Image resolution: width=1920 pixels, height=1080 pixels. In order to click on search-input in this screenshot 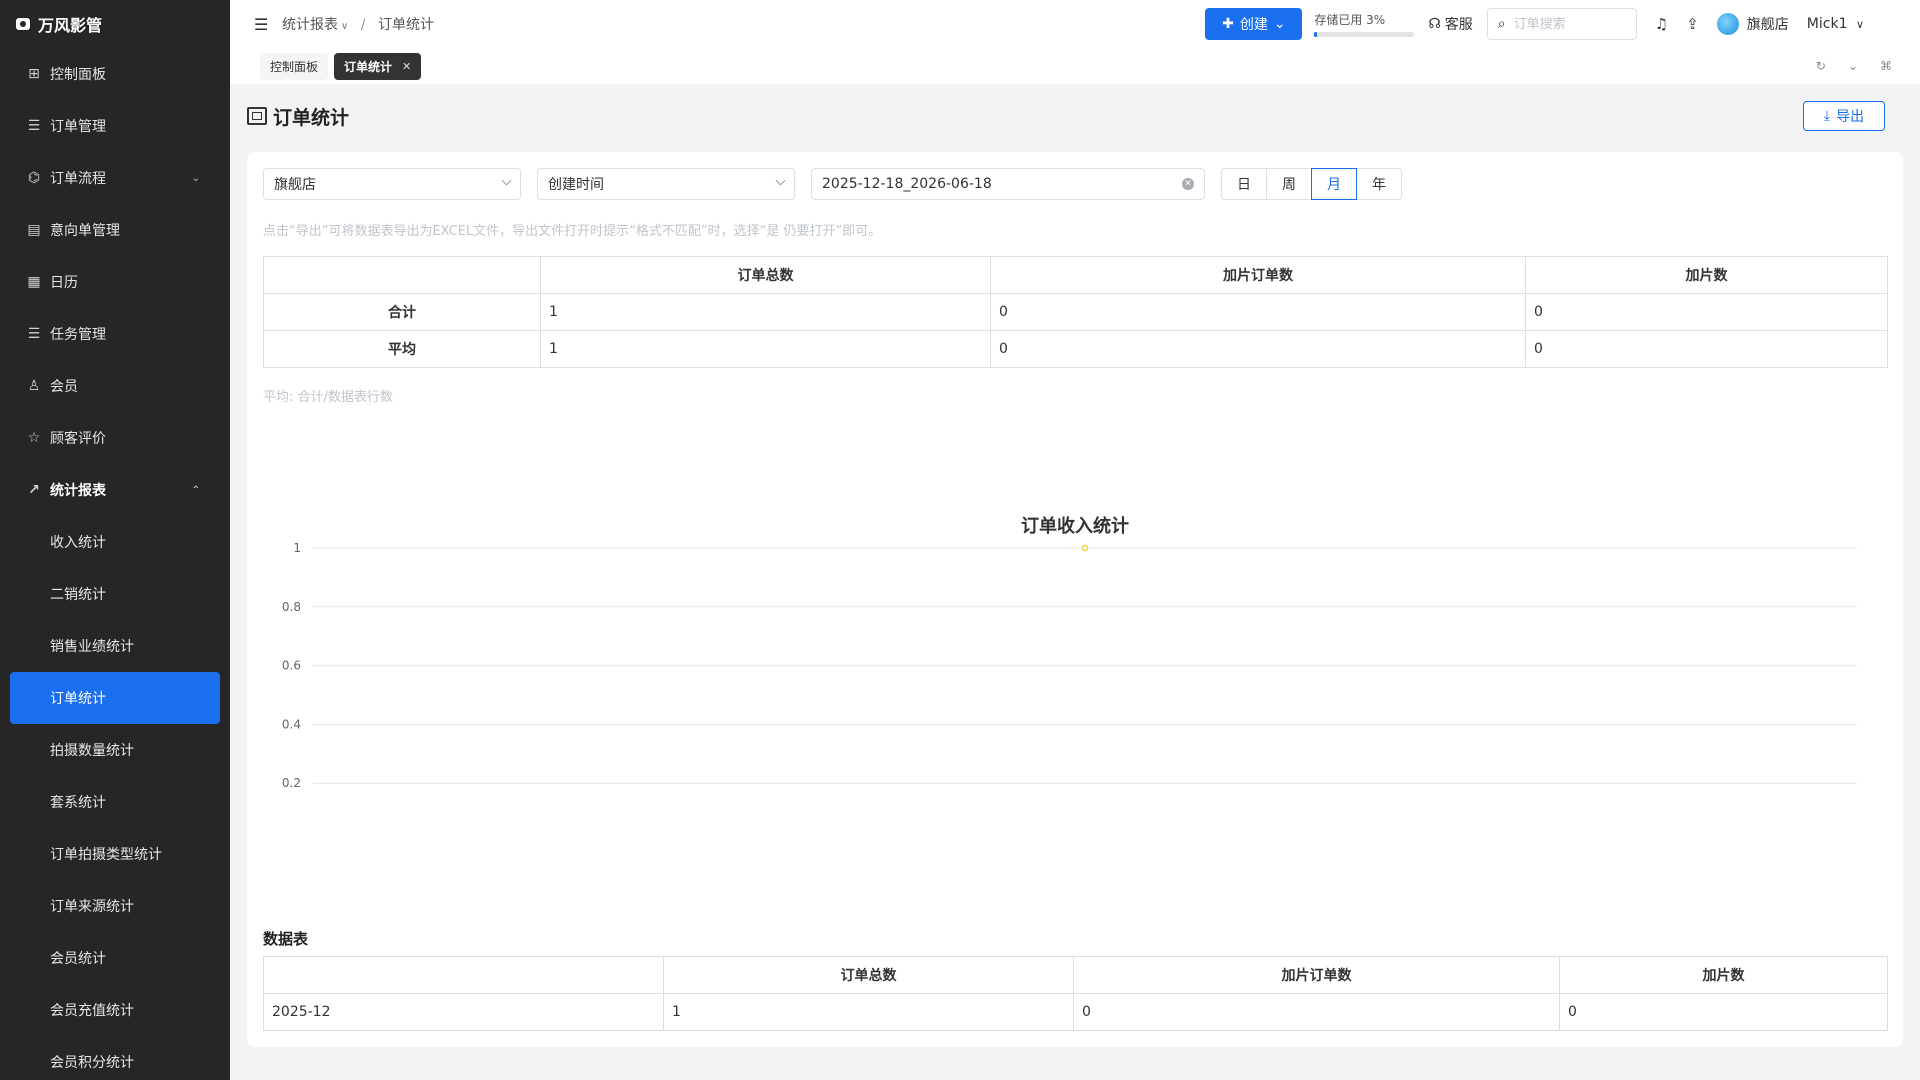, I will do `click(1563, 24)`.